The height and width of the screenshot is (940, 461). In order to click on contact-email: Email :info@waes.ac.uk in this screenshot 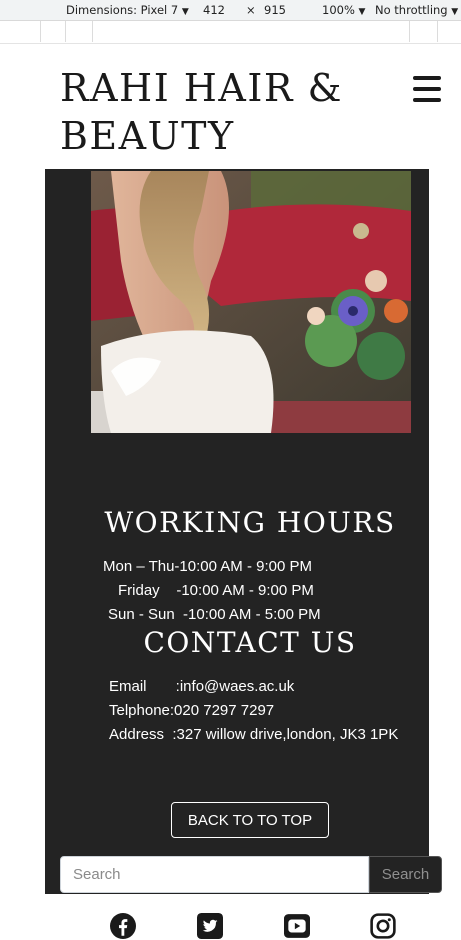, I will do `click(202, 686)`.